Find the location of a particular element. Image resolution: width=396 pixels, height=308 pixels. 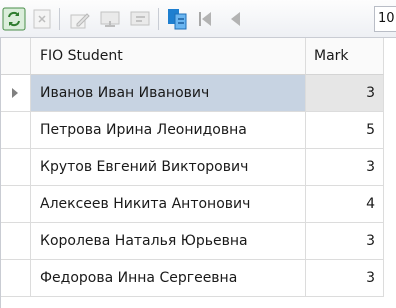

table-row: Иванов Иван Иванович 3 is located at coordinates (198, 93).